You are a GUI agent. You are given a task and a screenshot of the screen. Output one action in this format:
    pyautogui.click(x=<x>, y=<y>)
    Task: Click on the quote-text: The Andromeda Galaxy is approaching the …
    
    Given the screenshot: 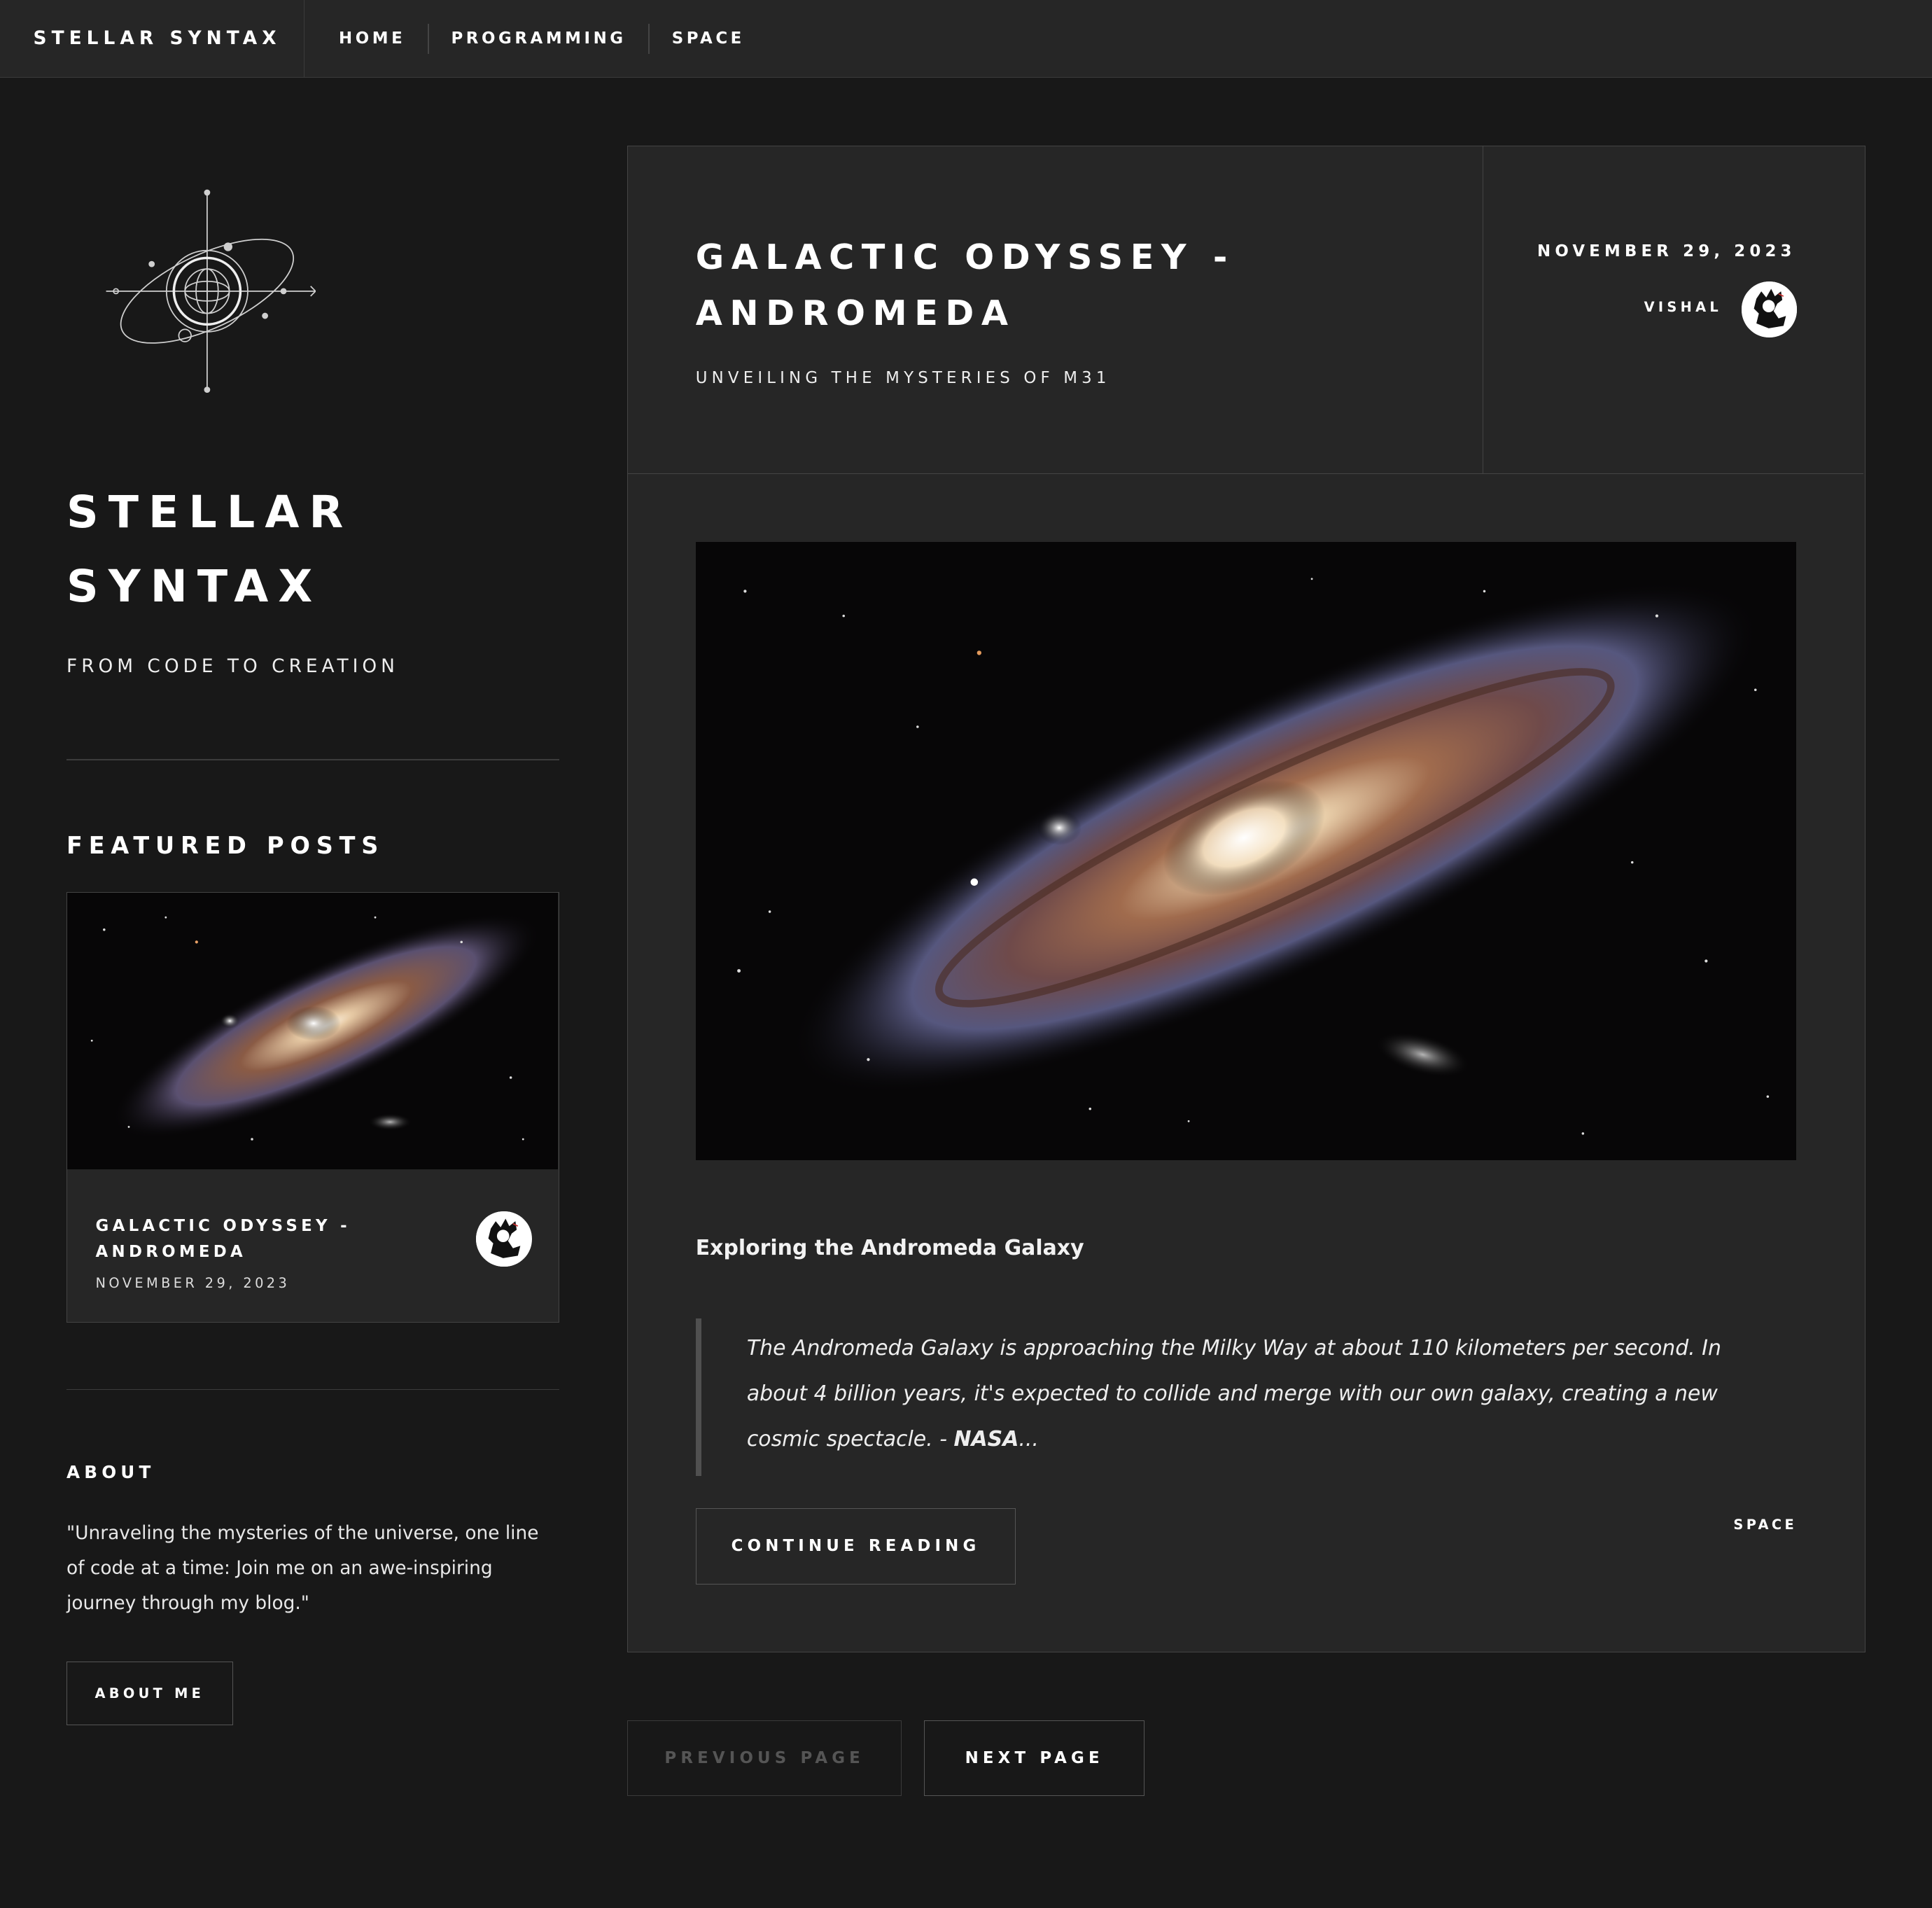 What is the action you would take?
    pyautogui.click(x=1264, y=1393)
    